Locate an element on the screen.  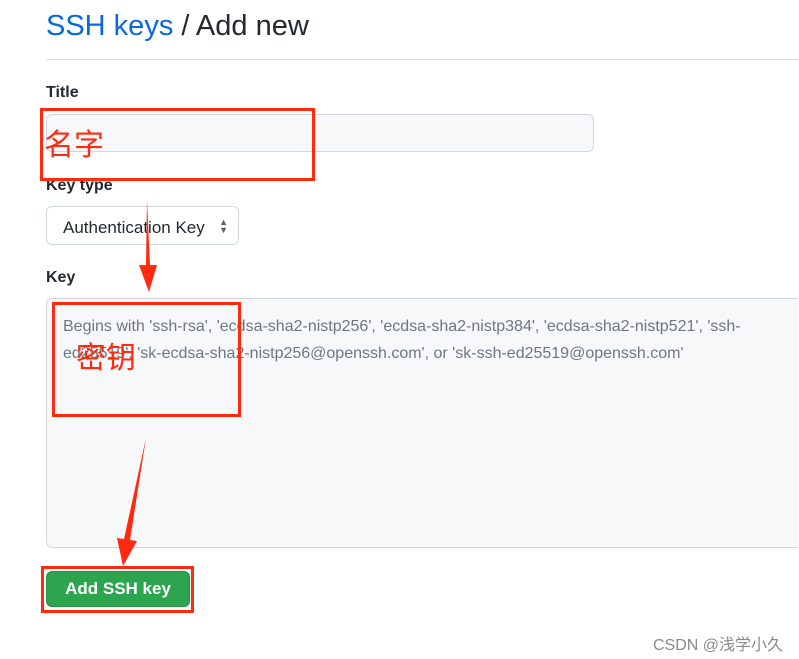
watermark: CSDN @浅学小久 is located at coordinates (717, 645).